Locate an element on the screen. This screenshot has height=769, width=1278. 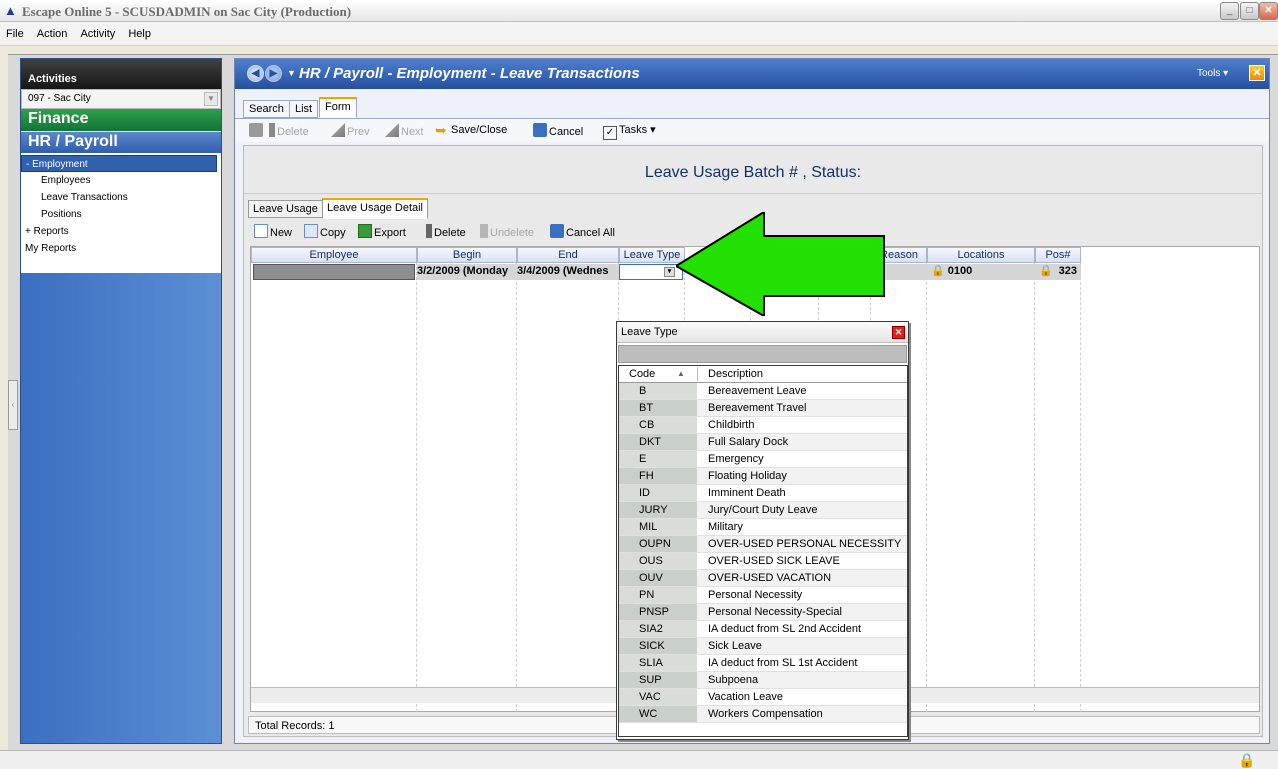
sort-ascending-icon: ▲ is located at coordinates (681, 373).